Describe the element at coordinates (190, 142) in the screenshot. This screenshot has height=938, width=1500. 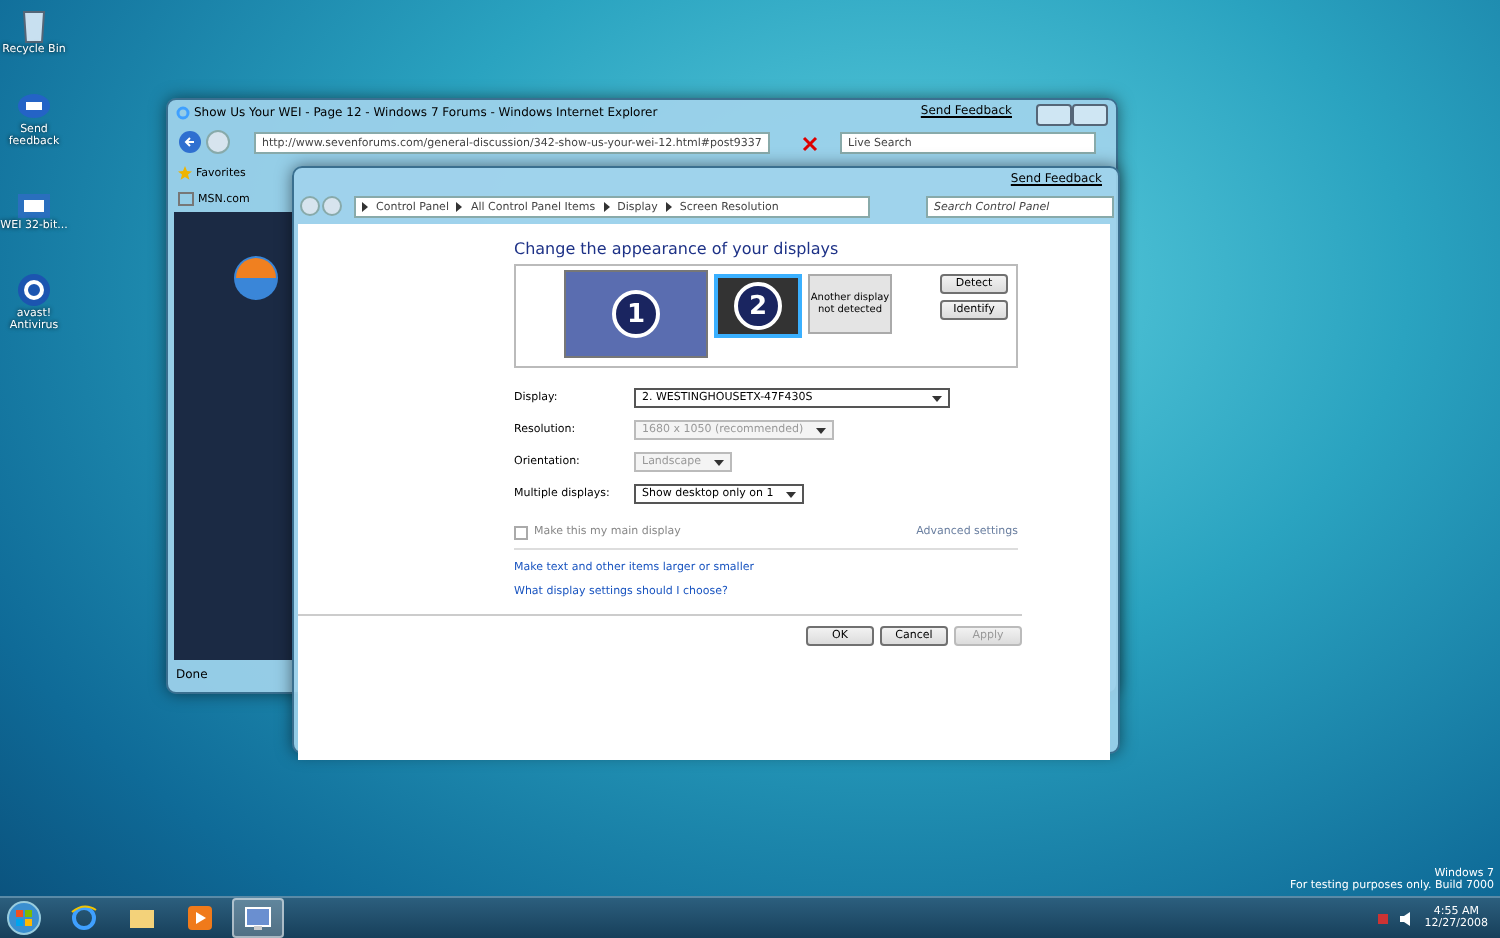
I see `back-icon` at that location.